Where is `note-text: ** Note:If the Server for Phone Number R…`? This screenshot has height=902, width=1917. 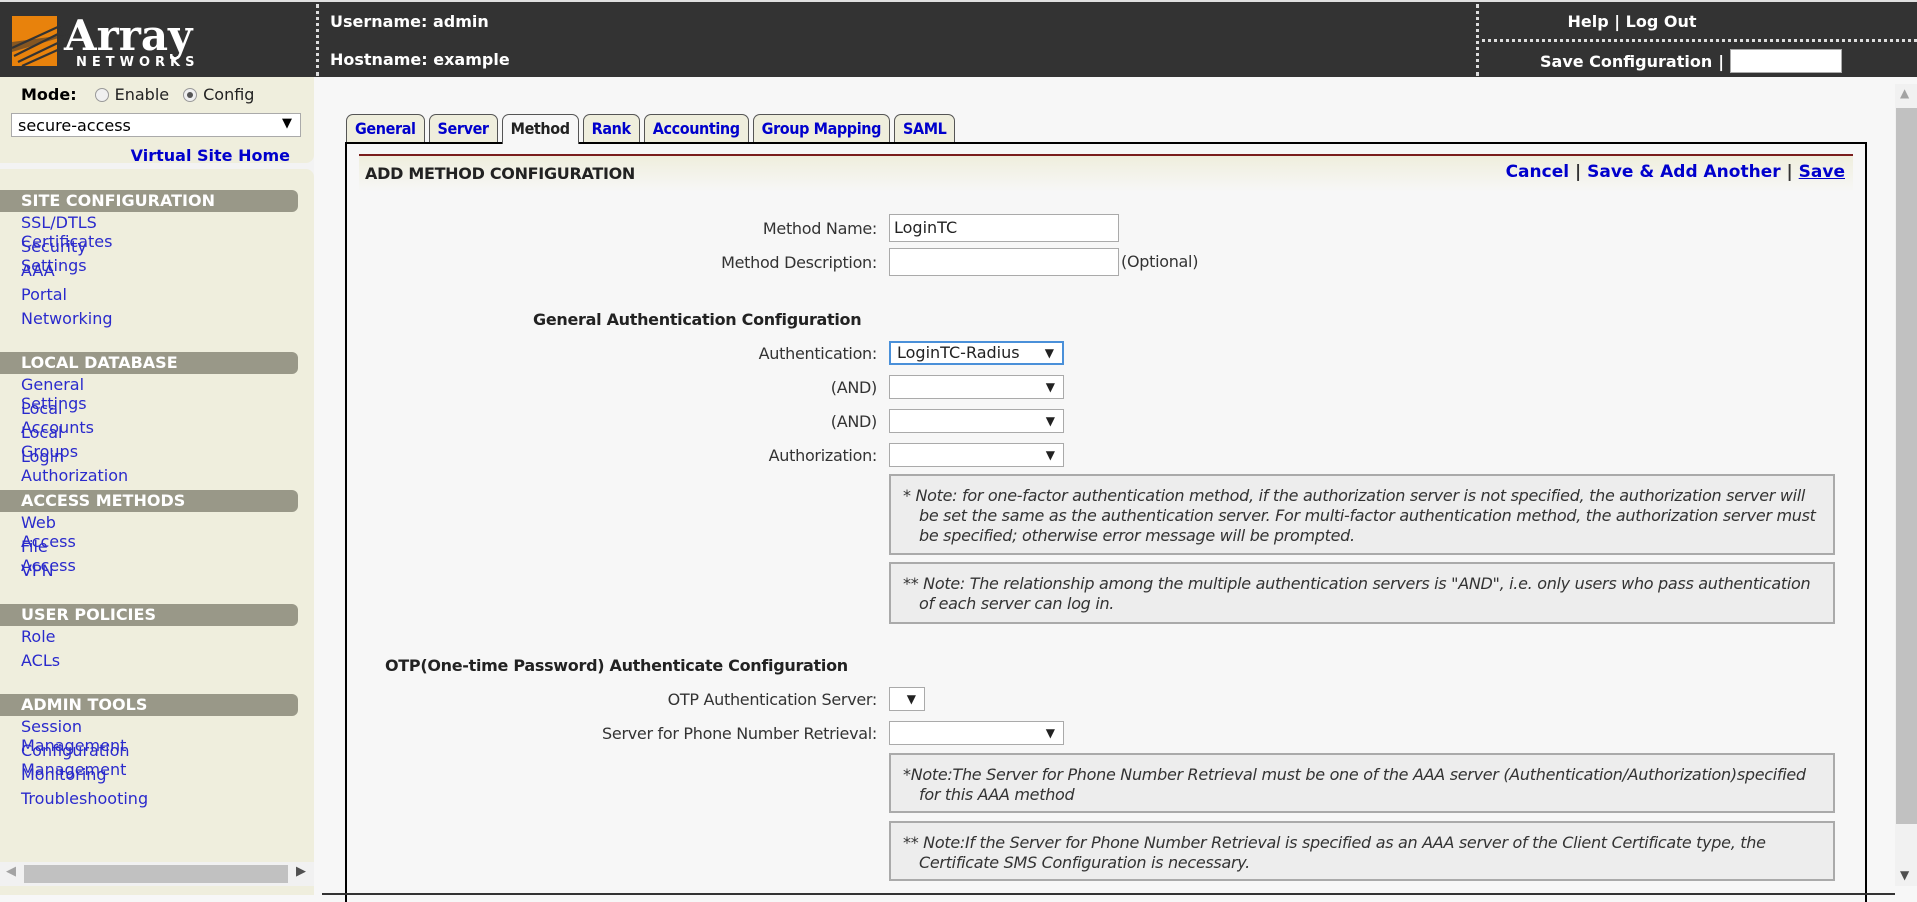 note-text: ** Note:If the Server for Phone Number R… is located at coordinates (1334, 852).